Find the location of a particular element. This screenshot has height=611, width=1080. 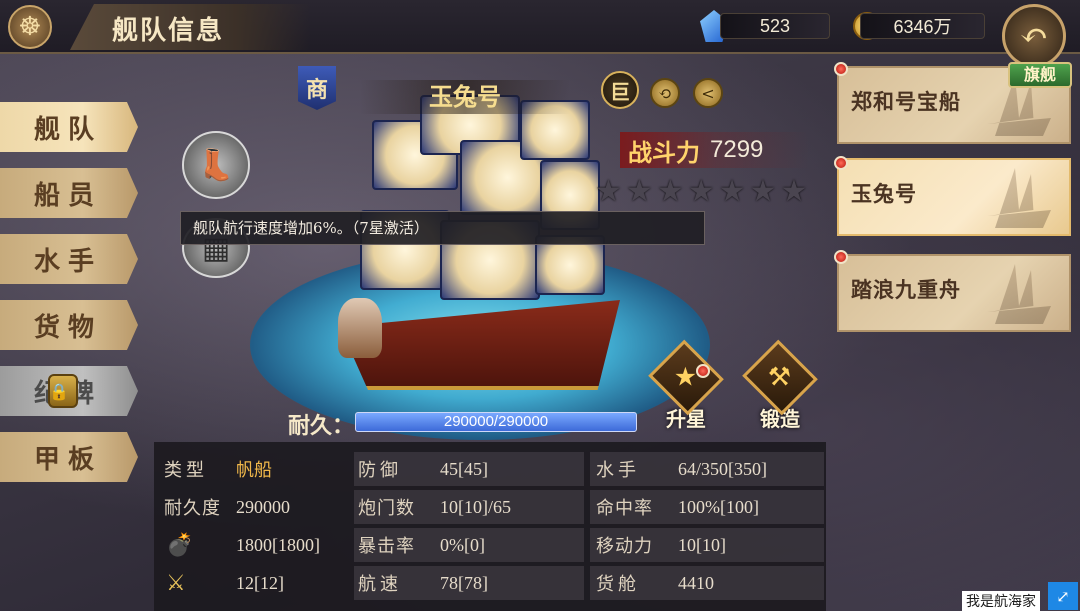

stat-value: 4410 is located at coordinates (696, 582).